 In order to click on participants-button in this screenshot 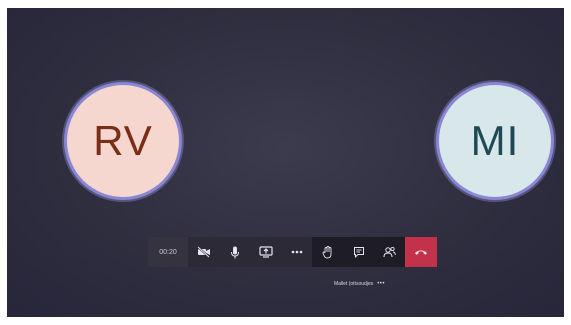, I will do `click(389, 252)`.